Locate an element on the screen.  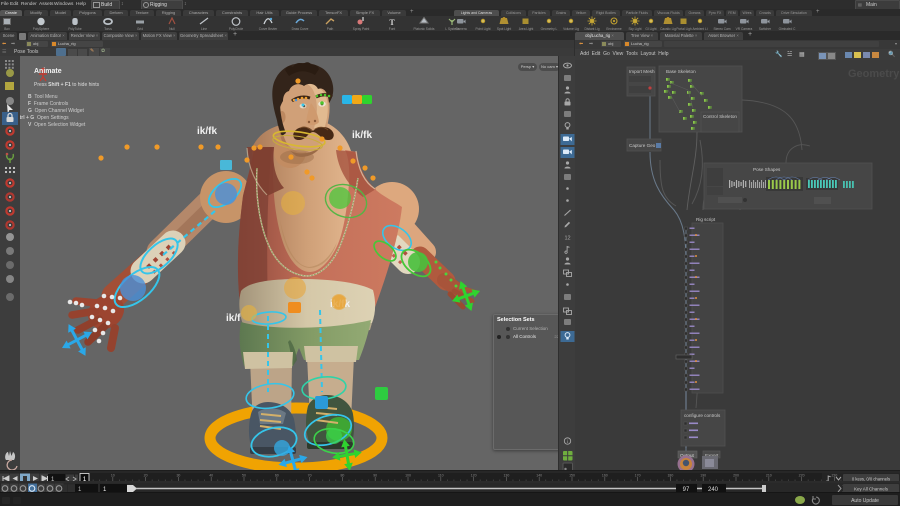
svg-text: Pose Shapes is located at coordinates (767, 169).